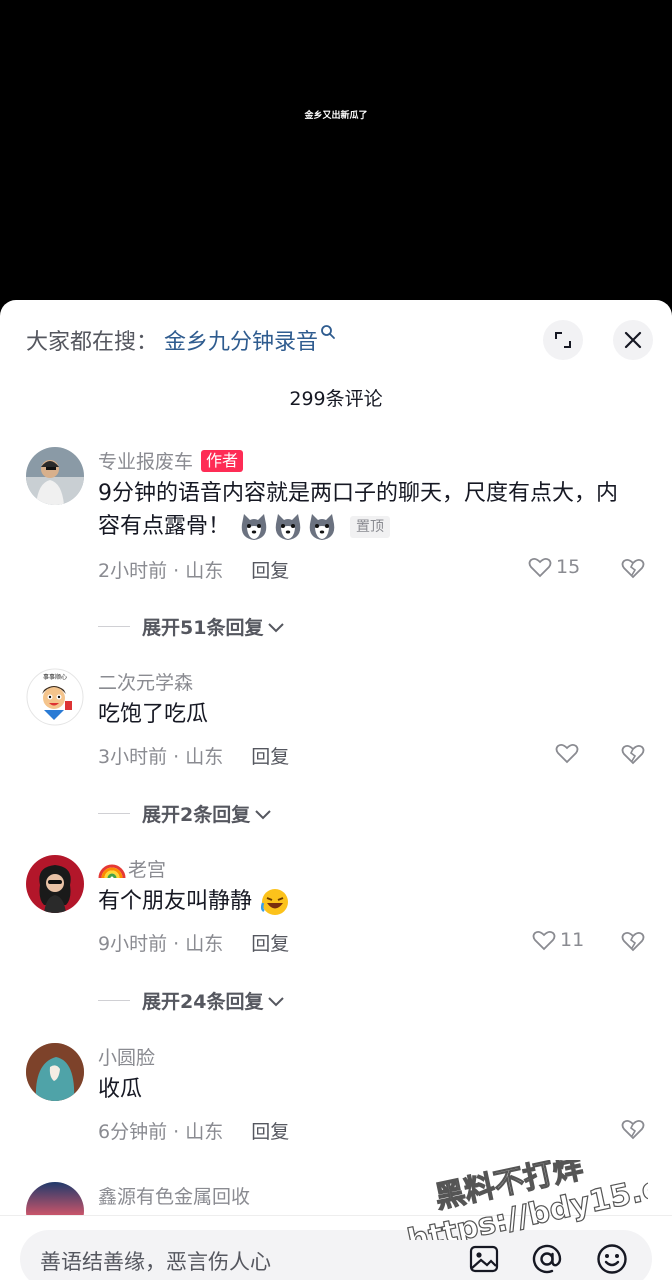  What do you see at coordinates (203, 628) in the screenshot?
I see `expand-replies-label: 展开51条回复` at bounding box center [203, 628].